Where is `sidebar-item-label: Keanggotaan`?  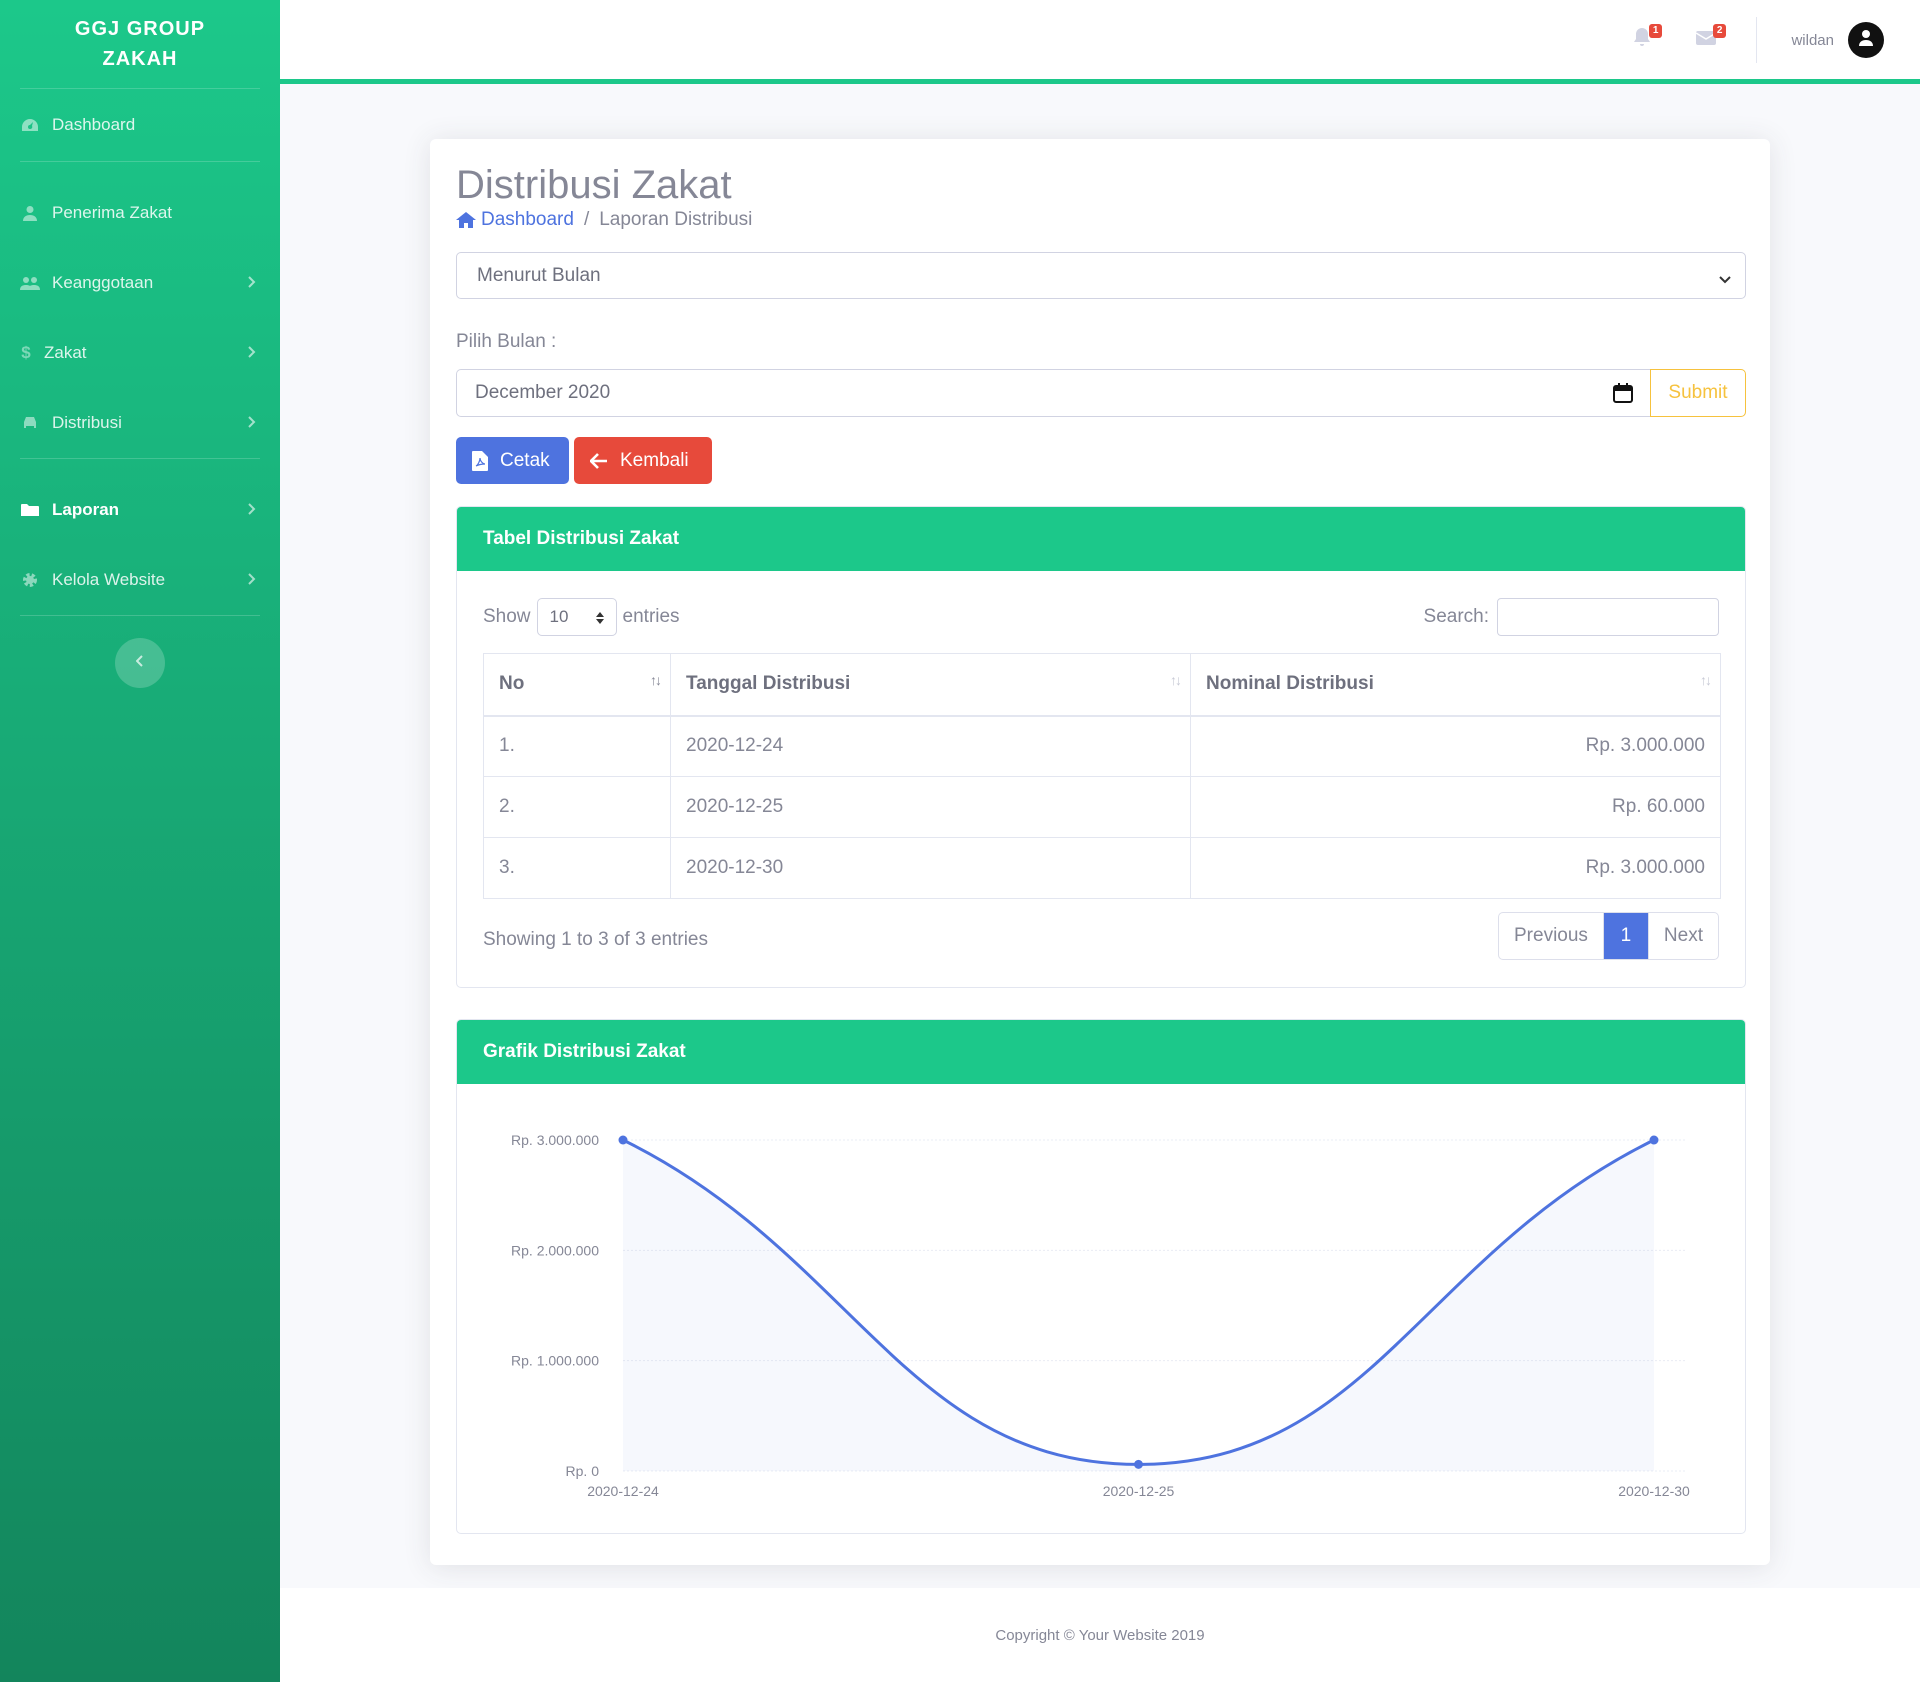
sidebar-item-label: Keanggotaan is located at coordinates (103, 282).